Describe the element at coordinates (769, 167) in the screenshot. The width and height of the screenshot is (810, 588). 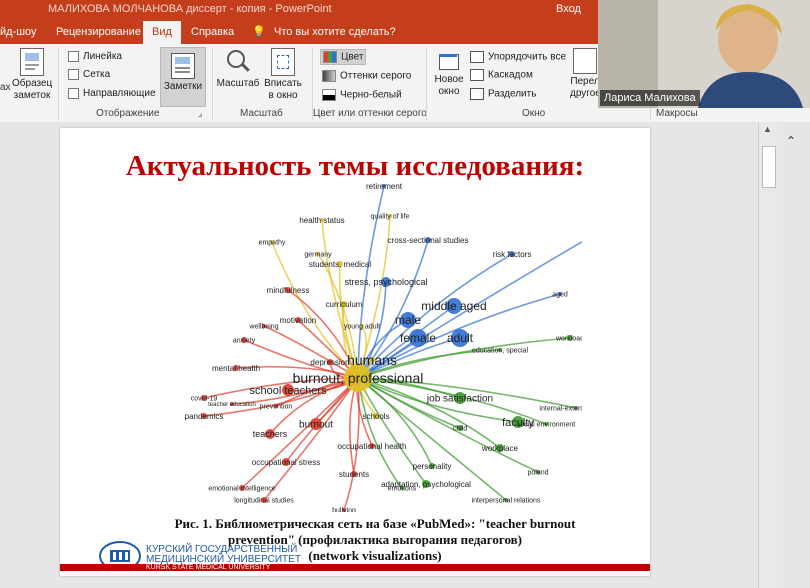
I see `scroll-thumb` at that location.